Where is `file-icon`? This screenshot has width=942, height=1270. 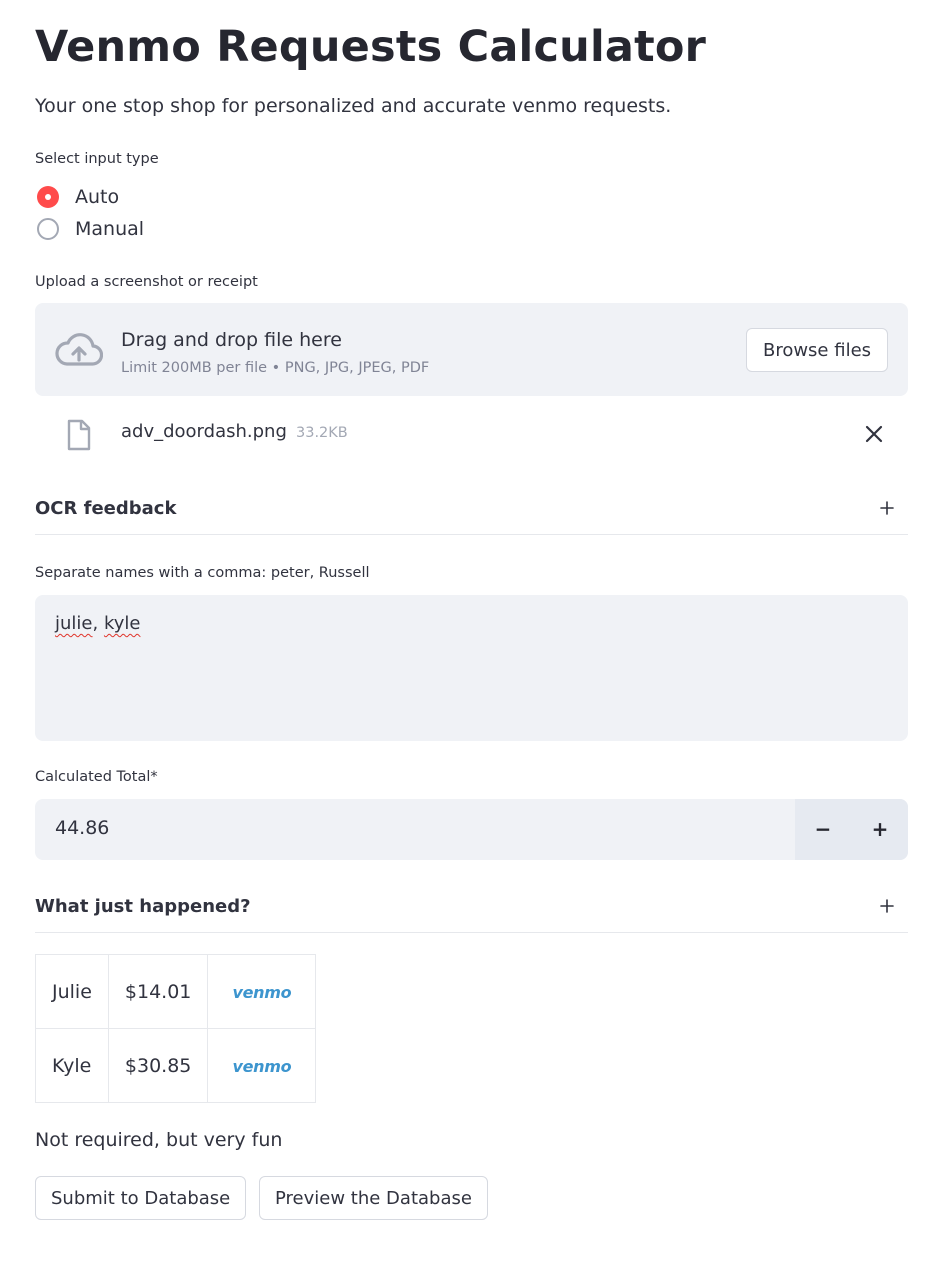
file-icon is located at coordinates (79, 437).